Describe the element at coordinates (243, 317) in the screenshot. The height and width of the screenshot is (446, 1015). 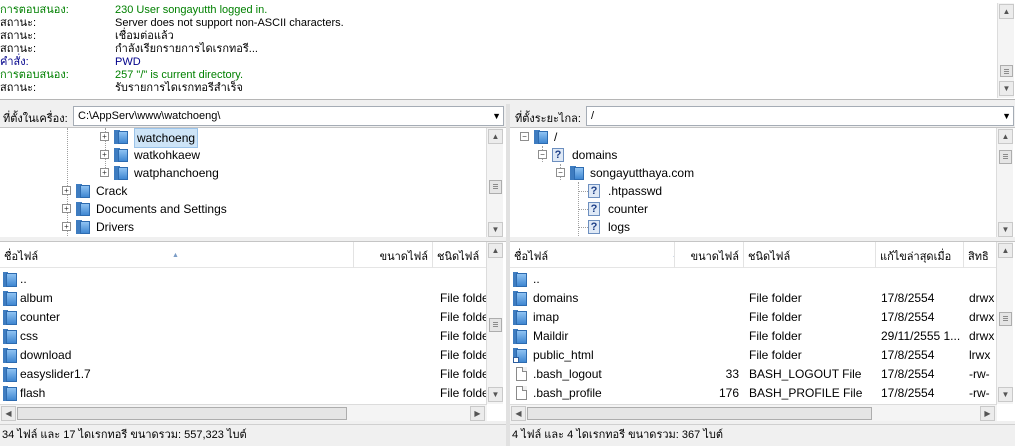
I see `table-row: counter File folde` at that location.